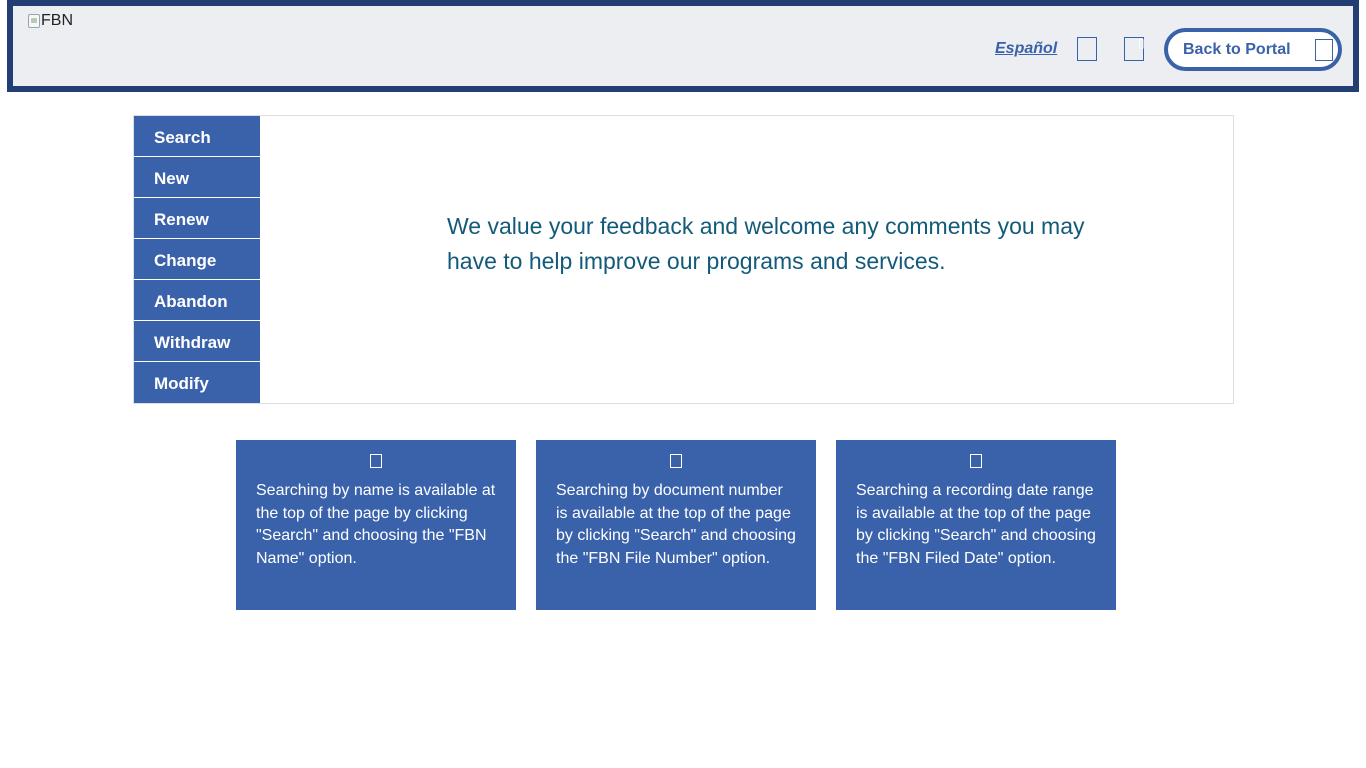  Describe the element at coordinates (197, 218) in the screenshot. I see `nav-item-renew: Renew` at that location.